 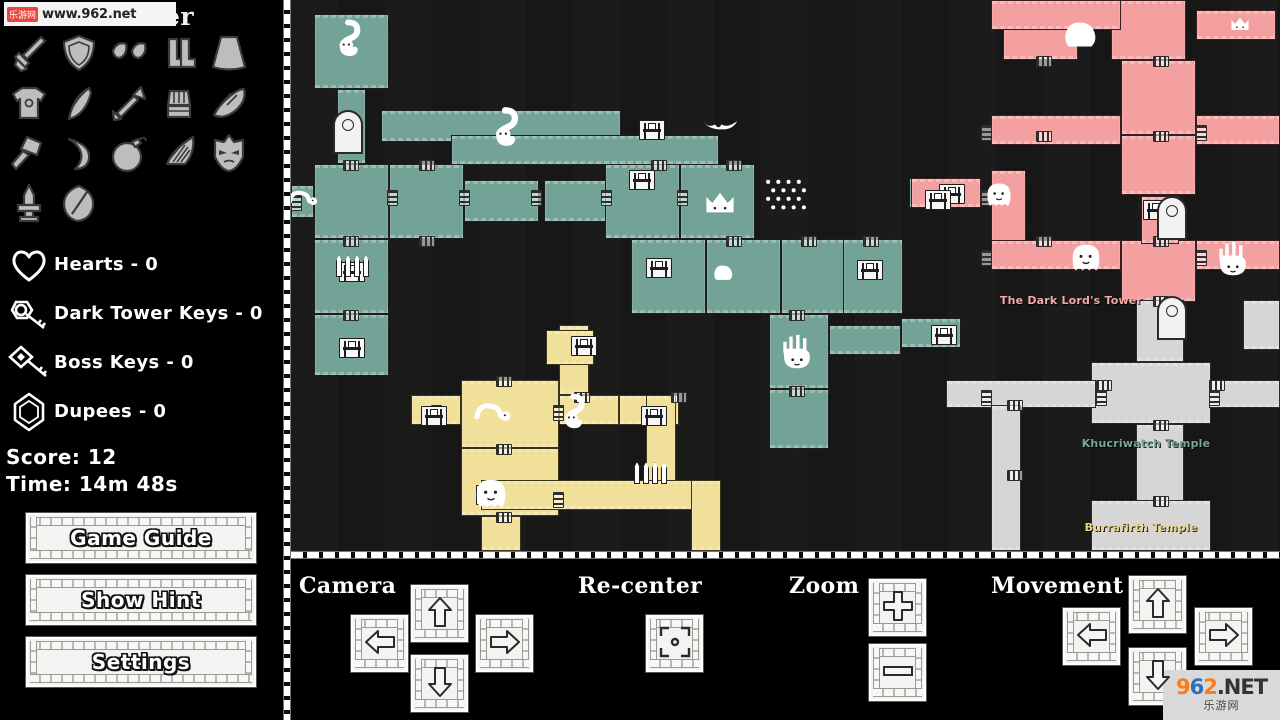 What do you see at coordinates (439, 613) in the screenshot?
I see `camera-up-button` at bounding box center [439, 613].